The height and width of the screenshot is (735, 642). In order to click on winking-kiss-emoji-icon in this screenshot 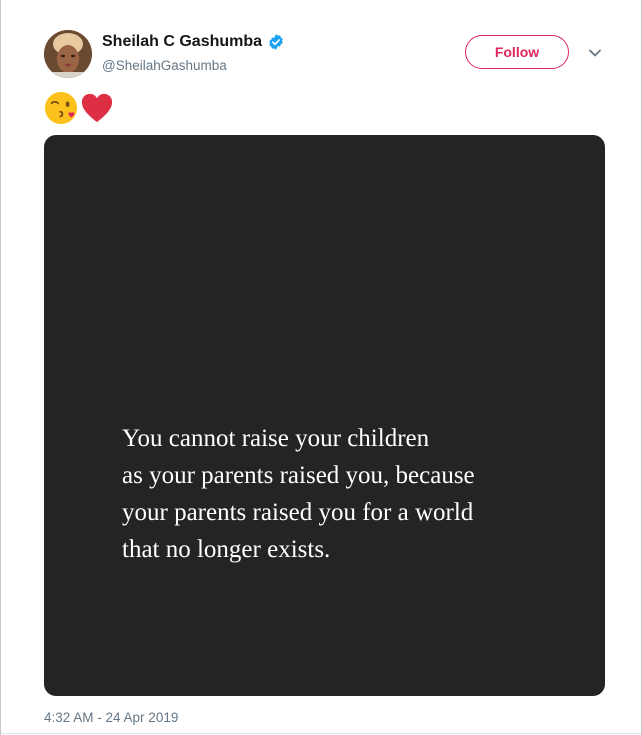, I will do `click(61, 108)`.